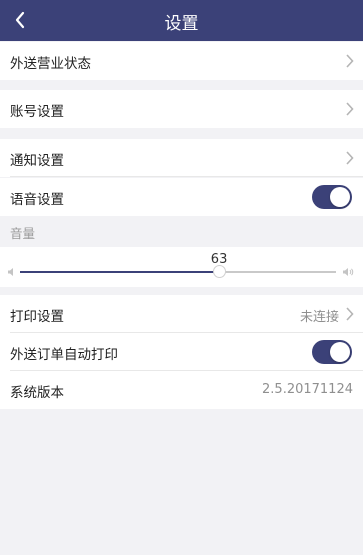 This screenshot has width=363, height=555. I want to click on volume-slider-block: 63, so click(181, 267).